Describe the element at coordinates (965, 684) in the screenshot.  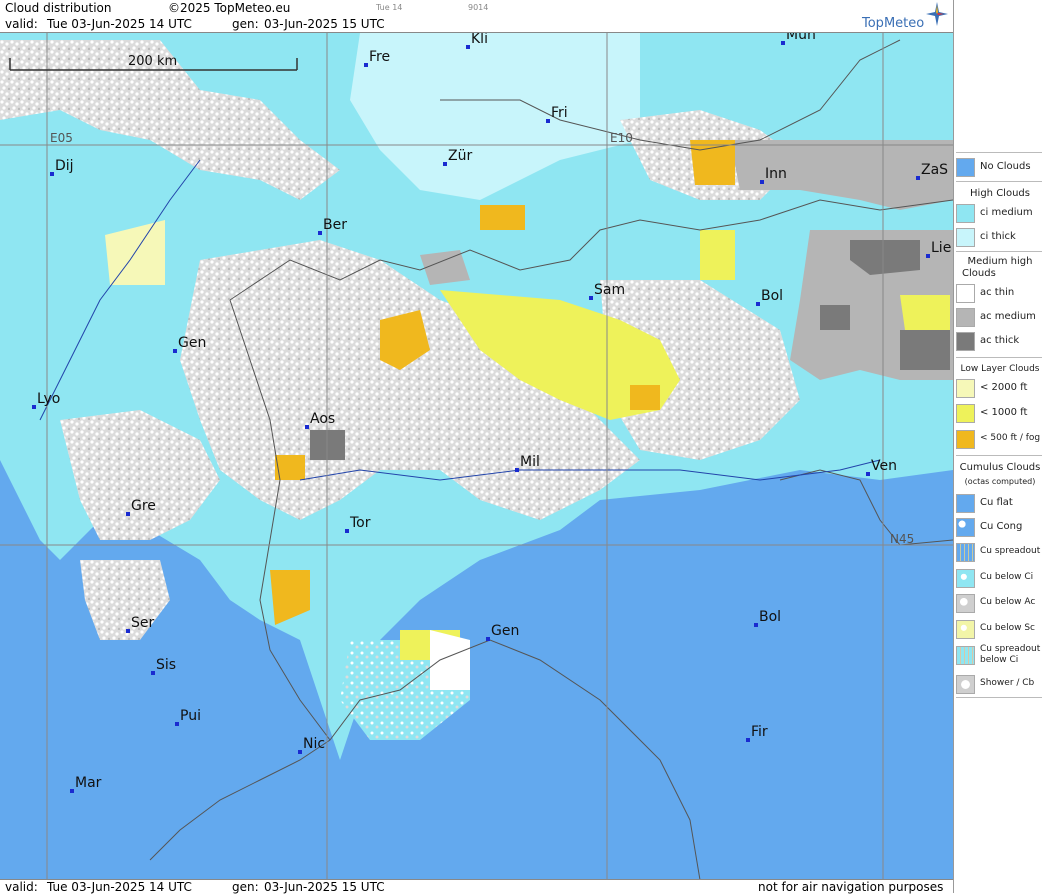
I see `shower-cb-swatch` at that location.